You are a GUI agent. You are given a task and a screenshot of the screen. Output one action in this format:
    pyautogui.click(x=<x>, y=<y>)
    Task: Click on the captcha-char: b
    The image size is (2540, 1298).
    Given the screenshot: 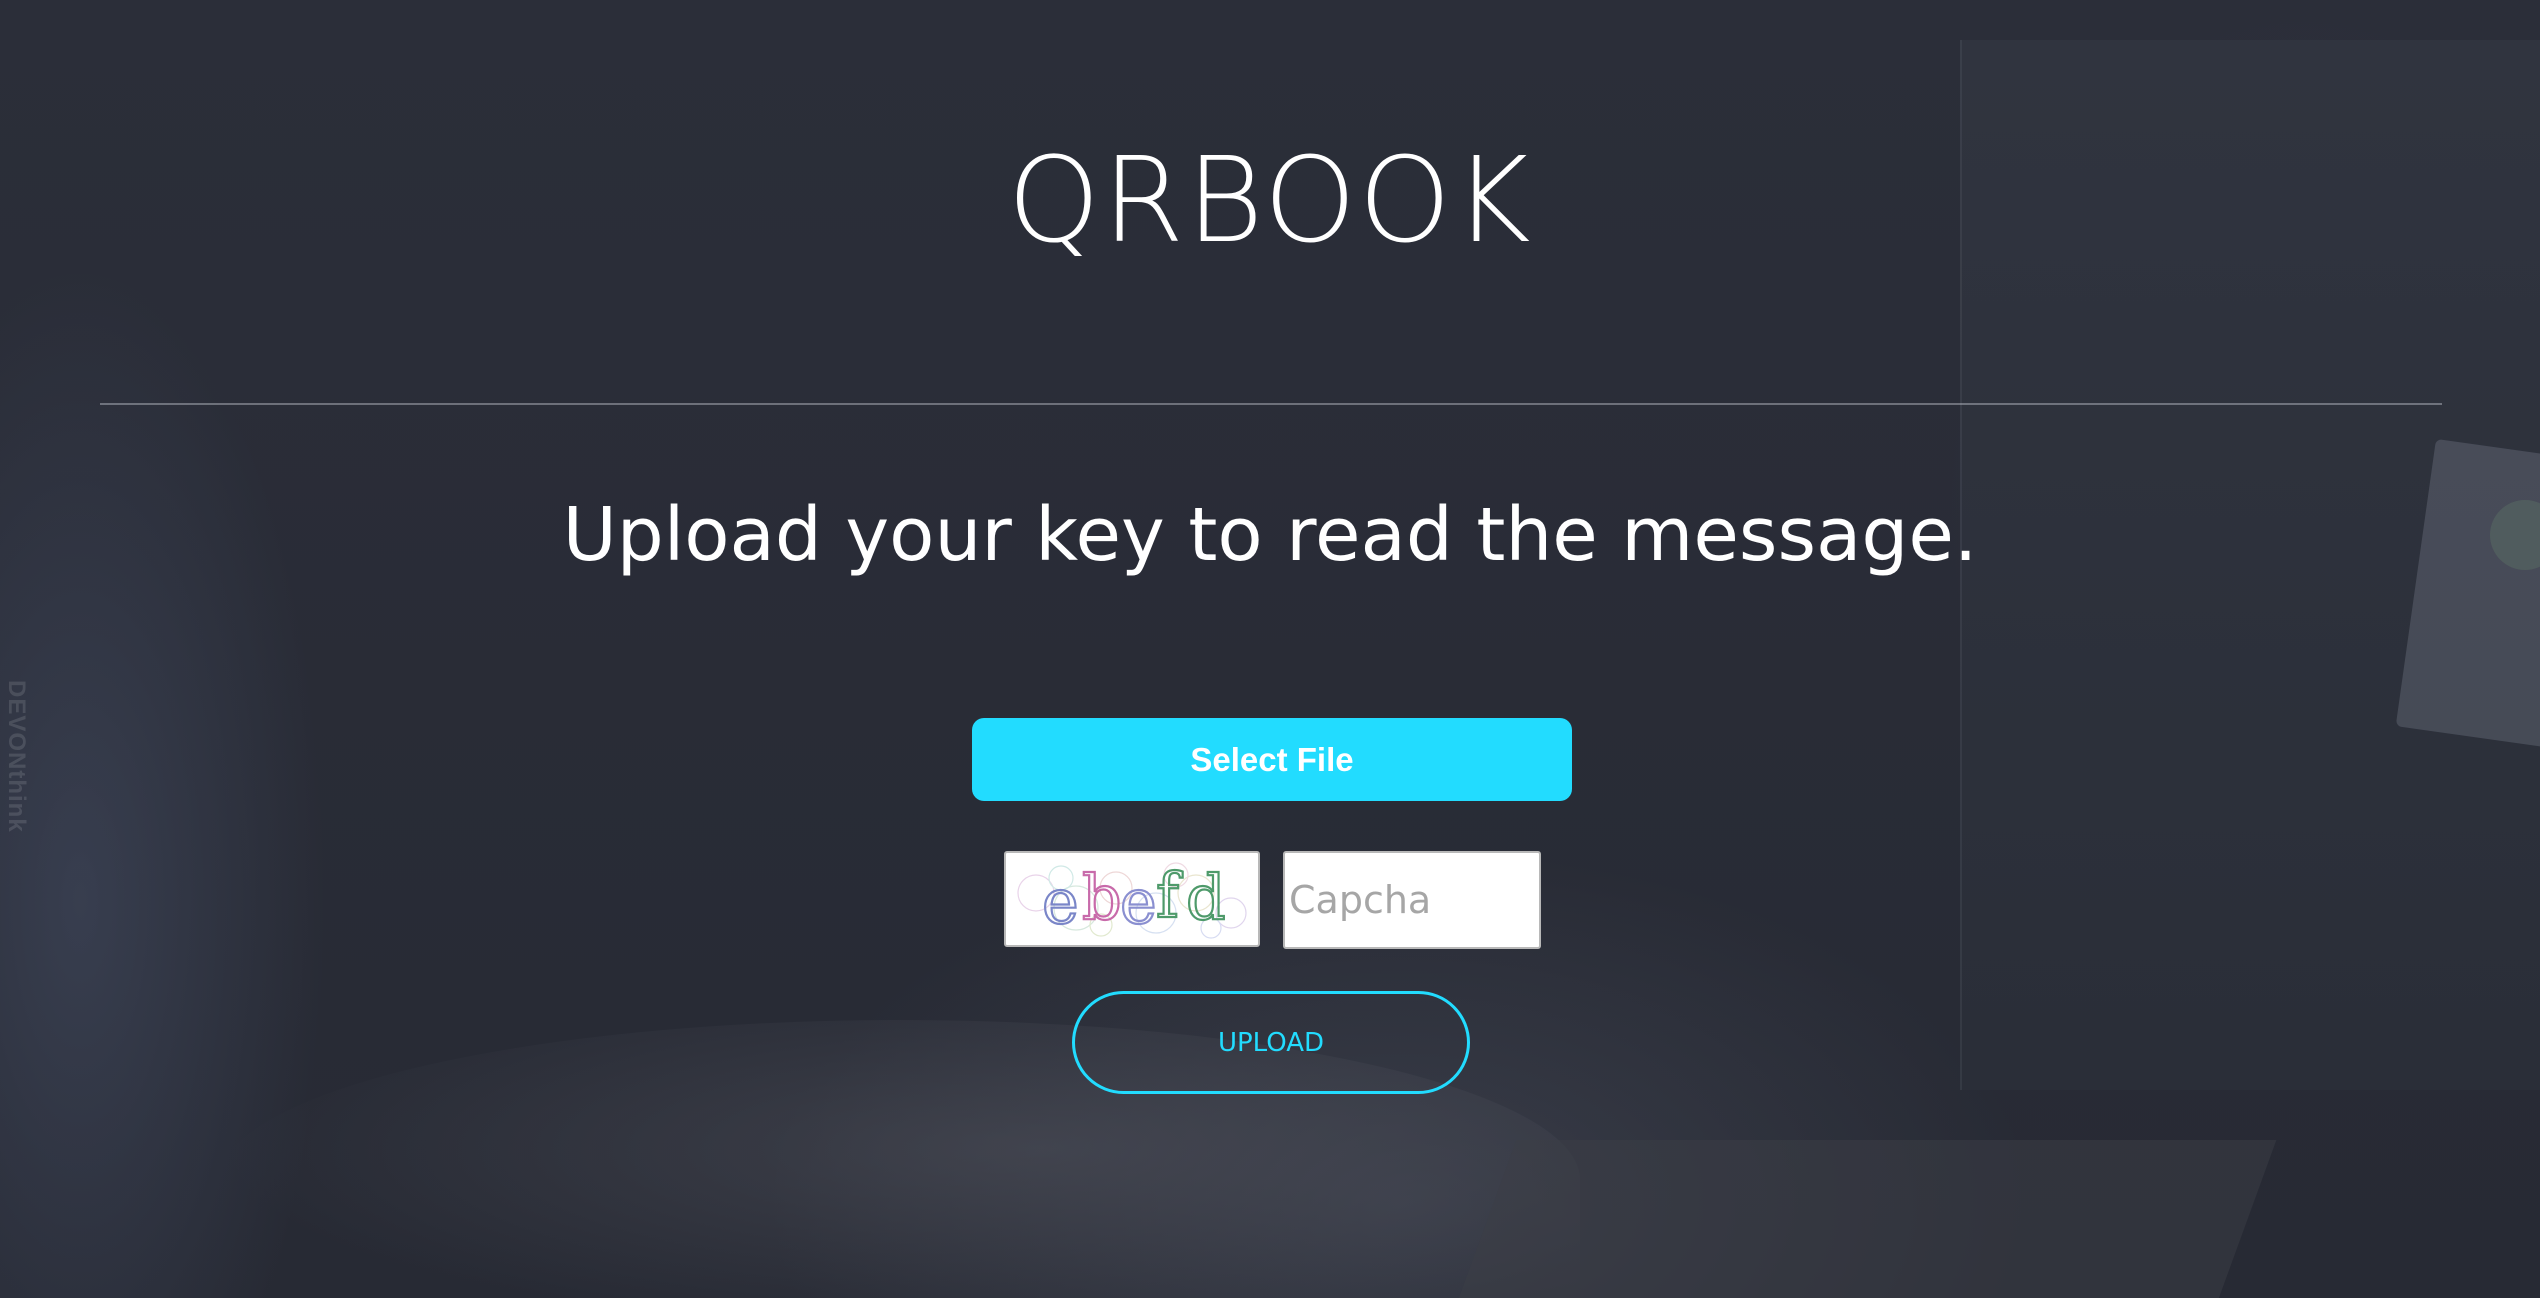 What is the action you would take?
    pyautogui.click(x=1102, y=897)
    